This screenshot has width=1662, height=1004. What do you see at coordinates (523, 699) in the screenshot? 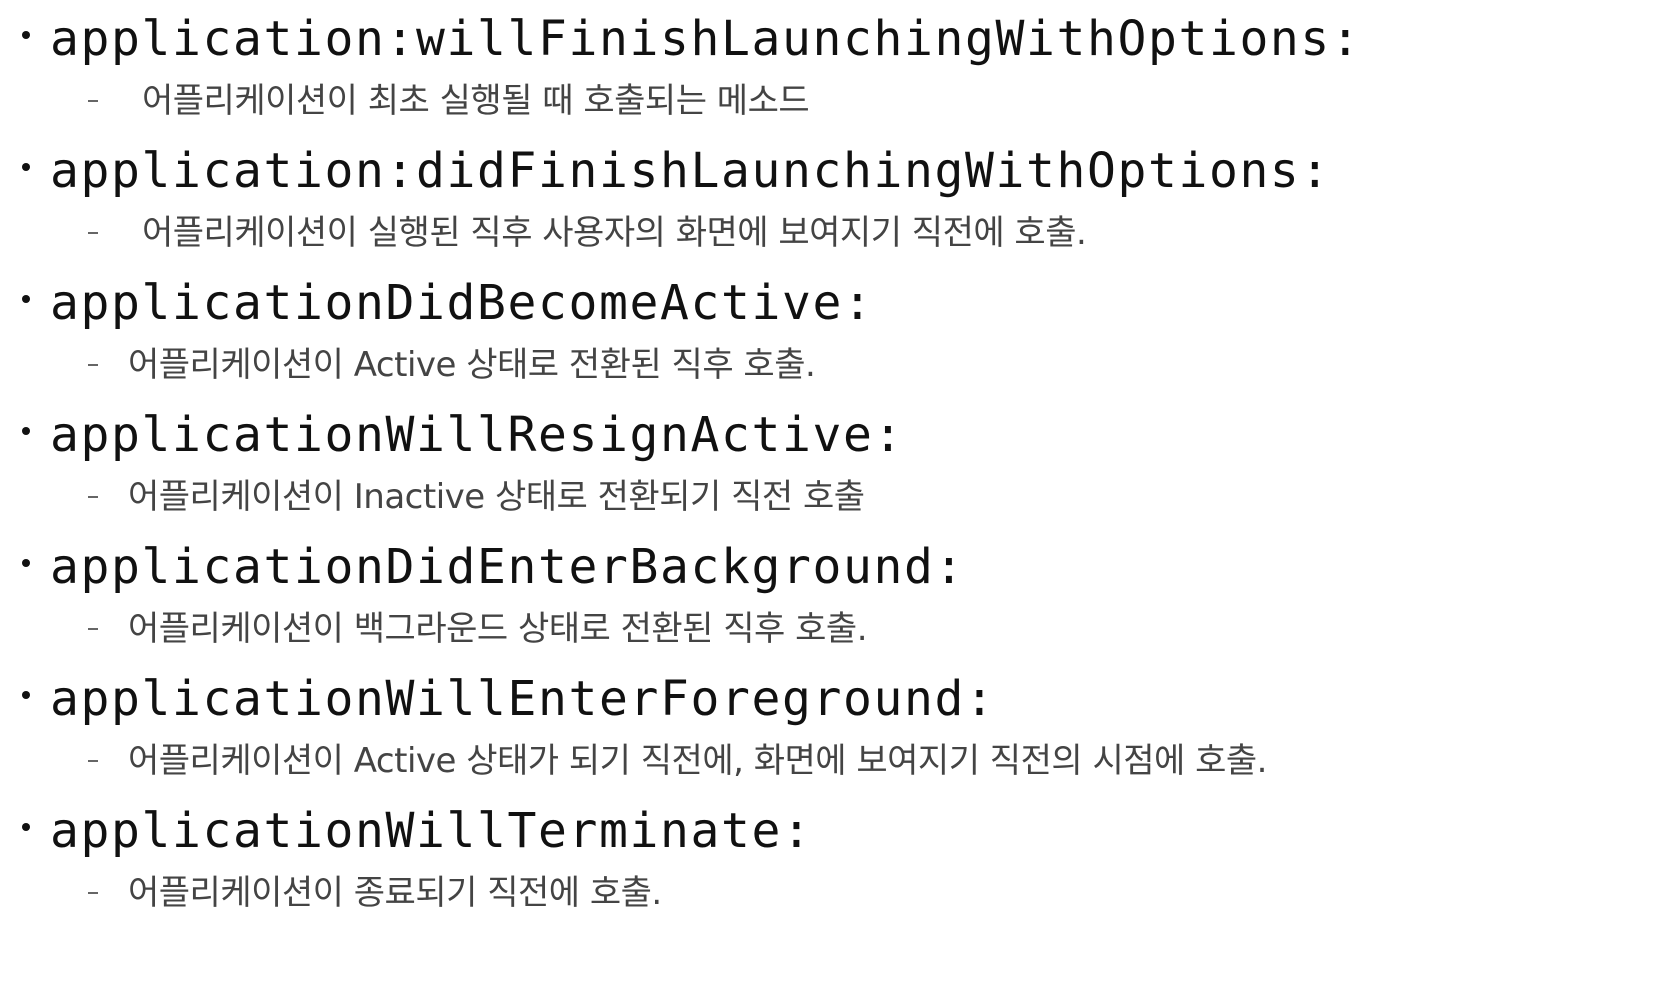
I see `method-name: applicationWillEnterForeground:` at bounding box center [523, 699].